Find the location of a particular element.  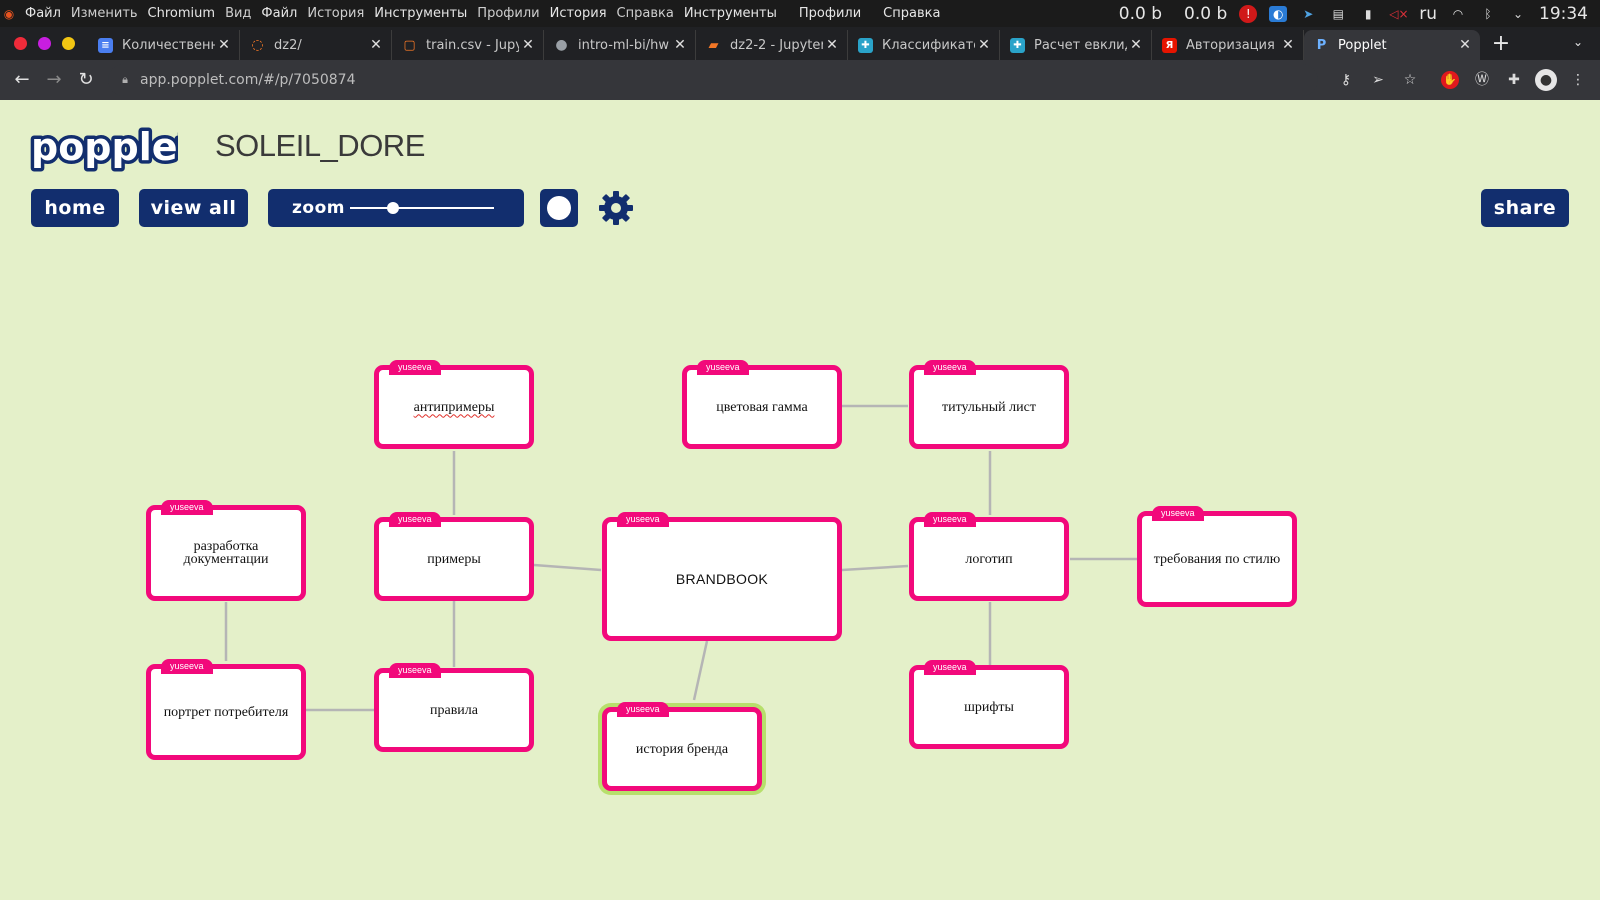

popple-style-requirements: yuseeva требования по стилю is located at coordinates (1217, 556).